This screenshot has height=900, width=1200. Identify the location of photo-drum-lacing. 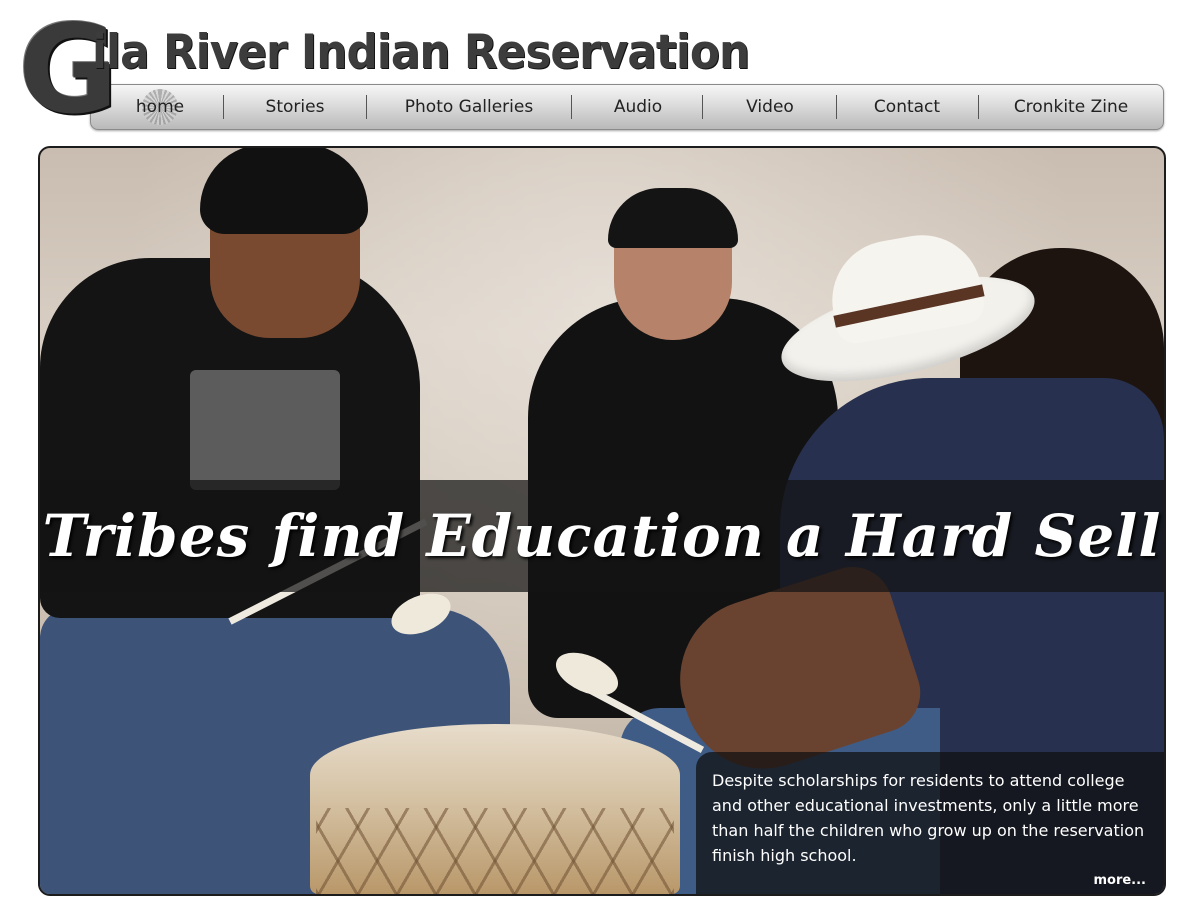
(495, 851).